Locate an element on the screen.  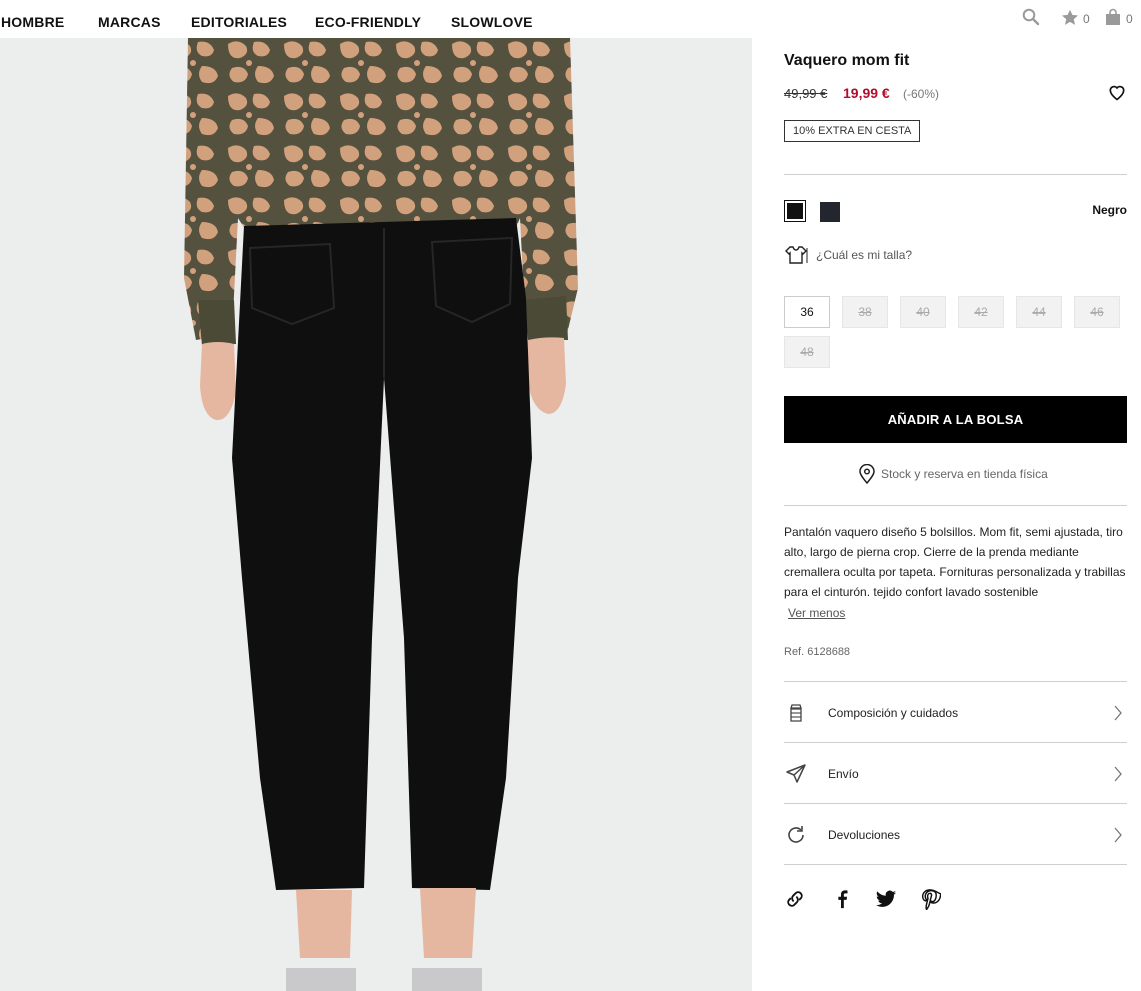
refresh-icon is located at coordinates (796, 834).